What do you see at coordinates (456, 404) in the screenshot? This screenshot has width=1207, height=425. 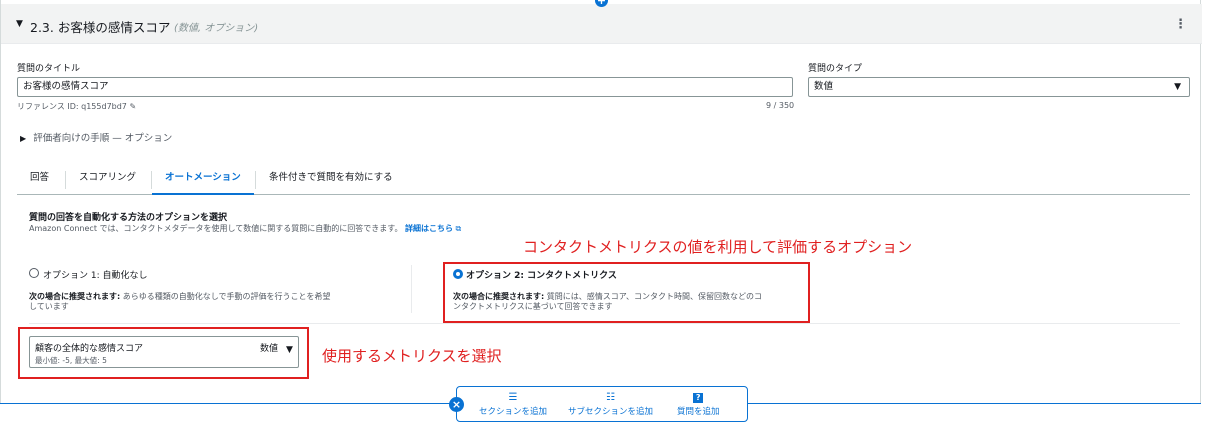 I see `close-toolbar-icon: ×` at bounding box center [456, 404].